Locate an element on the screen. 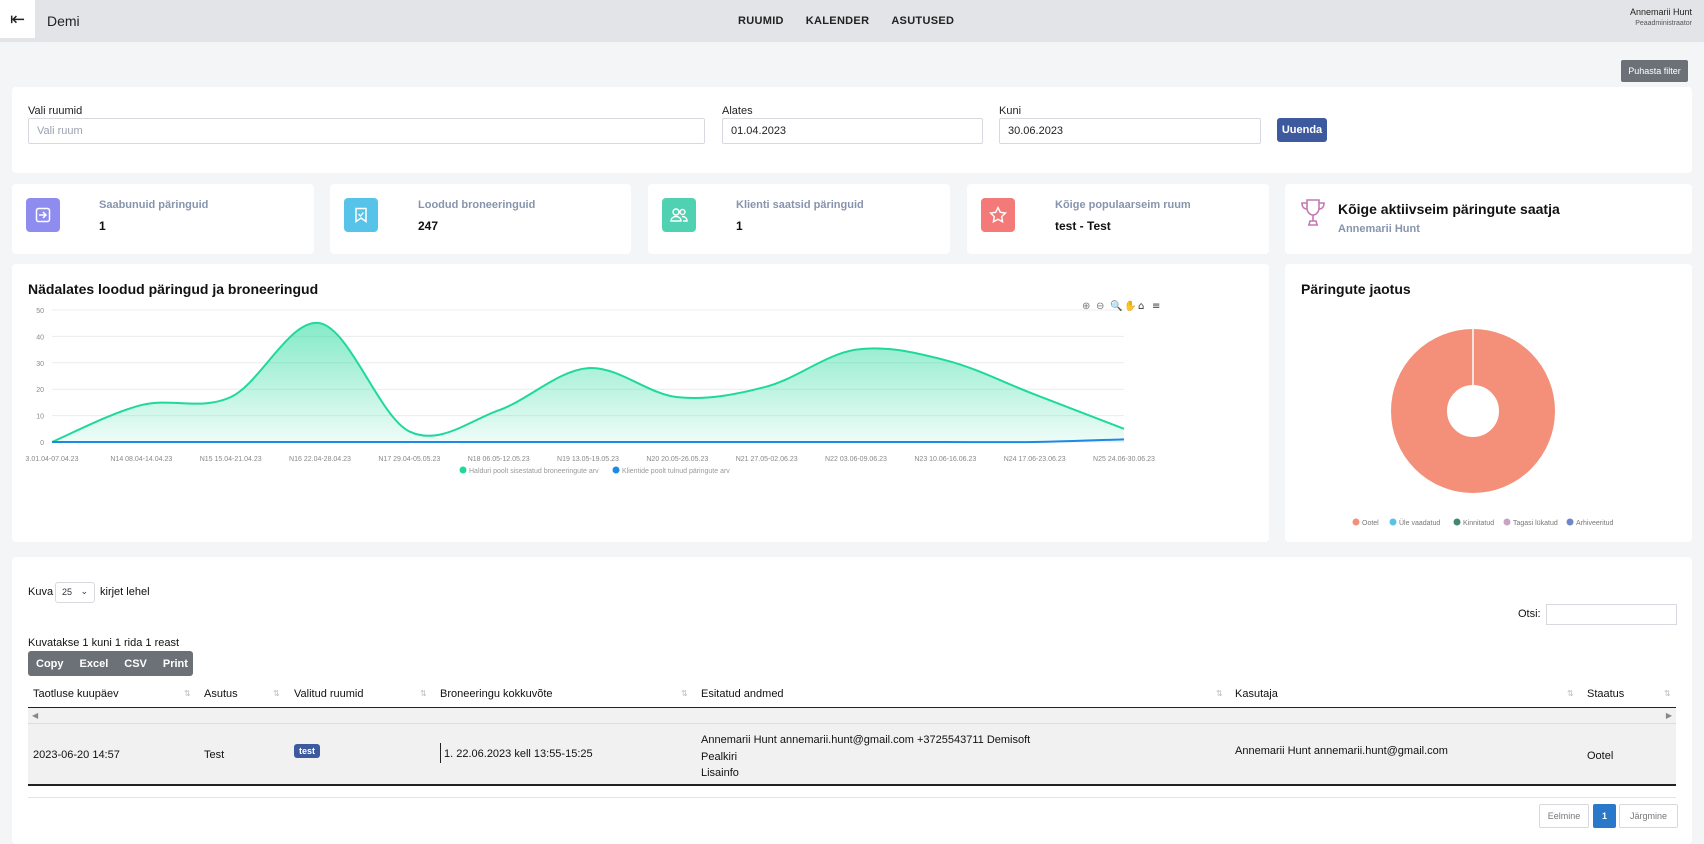  zoom-out-icon: ⊖ is located at coordinates (1100, 306).